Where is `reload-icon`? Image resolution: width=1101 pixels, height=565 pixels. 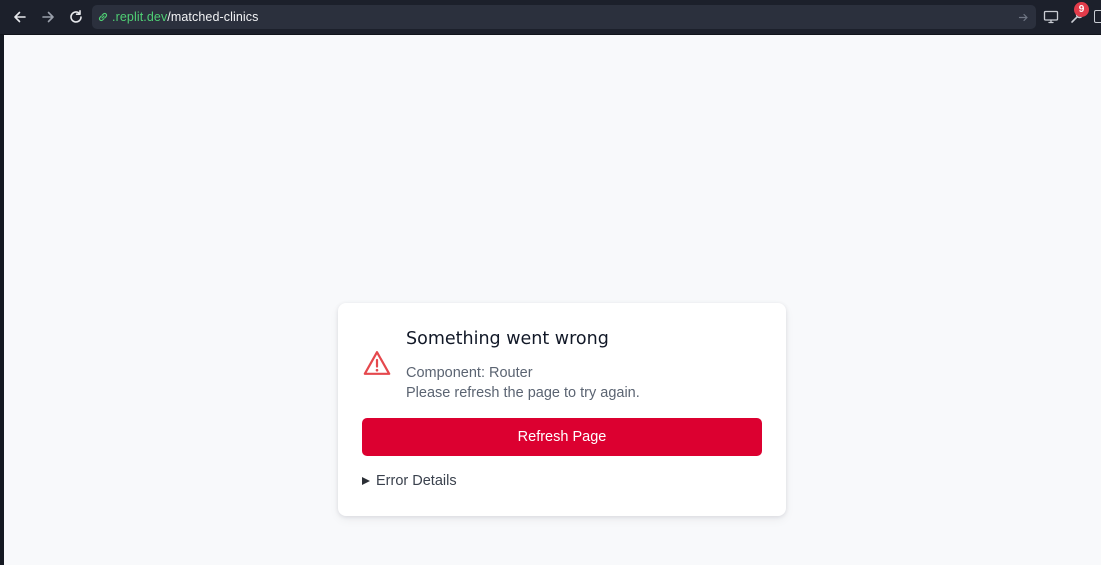 reload-icon is located at coordinates (76, 16).